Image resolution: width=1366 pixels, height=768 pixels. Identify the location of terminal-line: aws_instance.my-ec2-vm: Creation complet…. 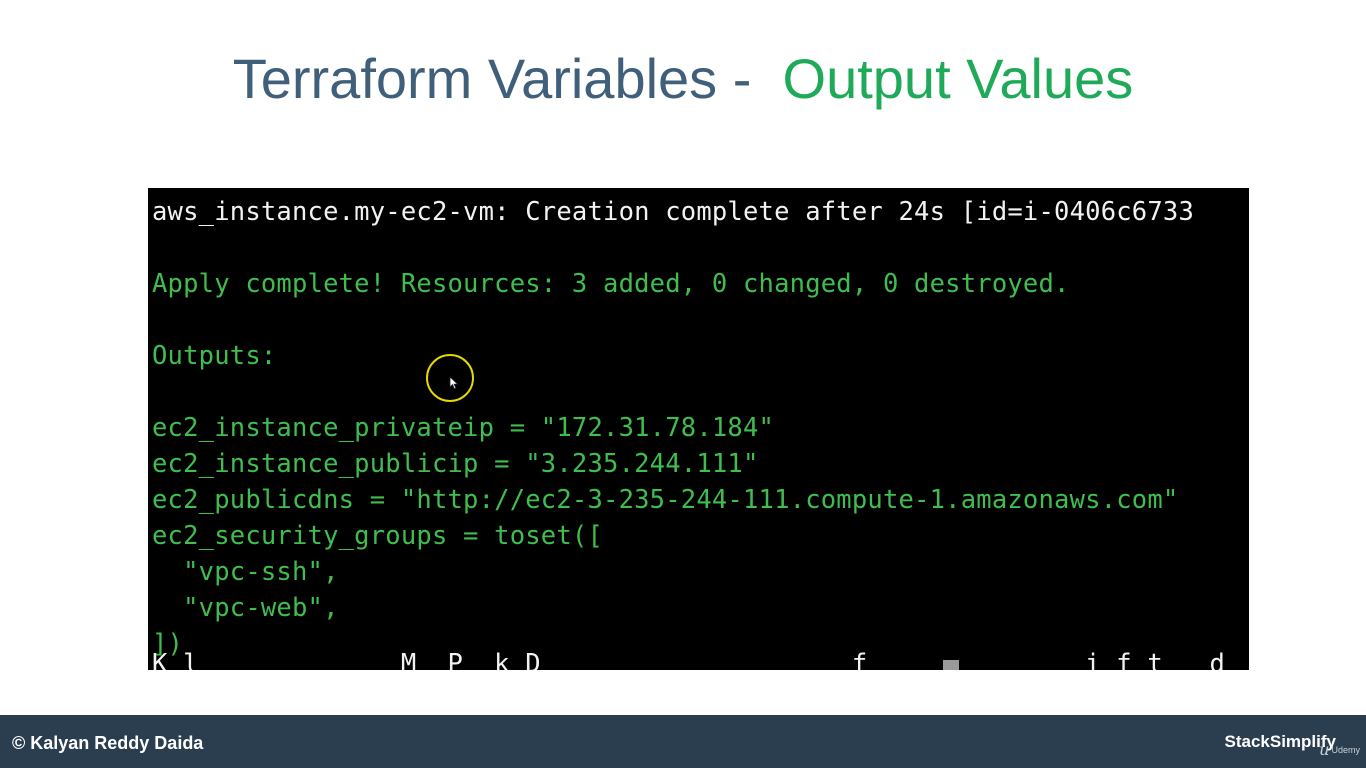
(673, 212).